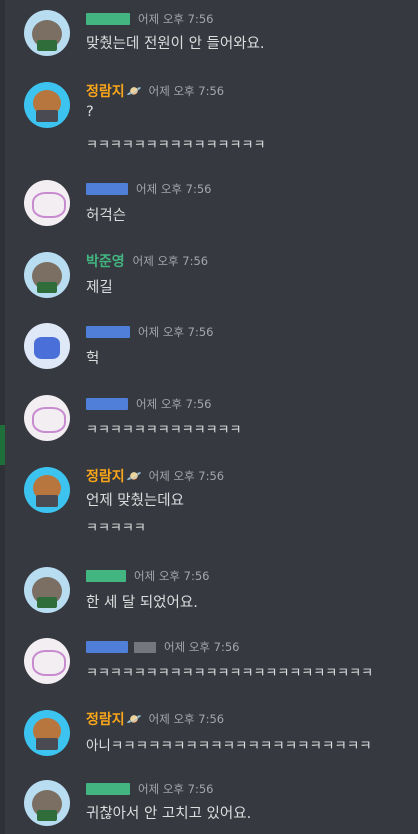  I want to click on message-text: 제길, so click(99, 288).